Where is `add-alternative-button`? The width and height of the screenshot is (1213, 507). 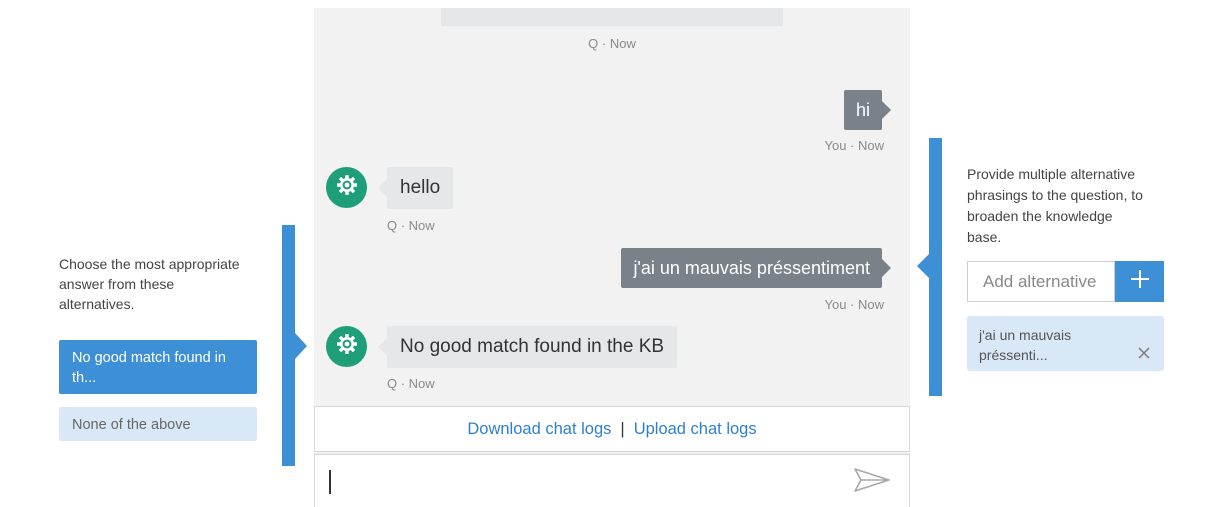 add-alternative-button is located at coordinates (1139, 281).